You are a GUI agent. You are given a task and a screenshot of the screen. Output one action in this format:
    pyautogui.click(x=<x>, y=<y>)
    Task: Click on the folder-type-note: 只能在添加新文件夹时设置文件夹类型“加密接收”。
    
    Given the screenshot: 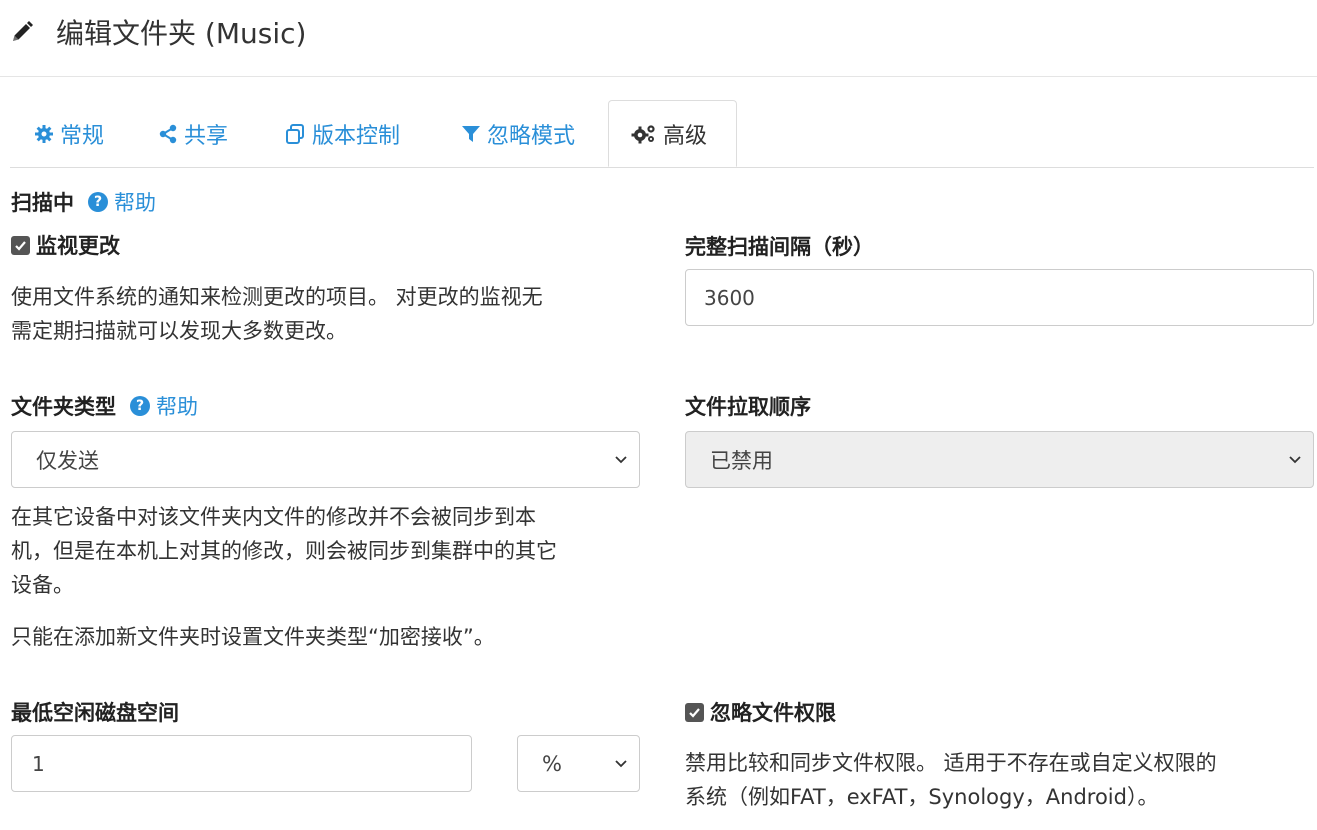 What is the action you would take?
    pyautogui.click(x=331, y=637)
    